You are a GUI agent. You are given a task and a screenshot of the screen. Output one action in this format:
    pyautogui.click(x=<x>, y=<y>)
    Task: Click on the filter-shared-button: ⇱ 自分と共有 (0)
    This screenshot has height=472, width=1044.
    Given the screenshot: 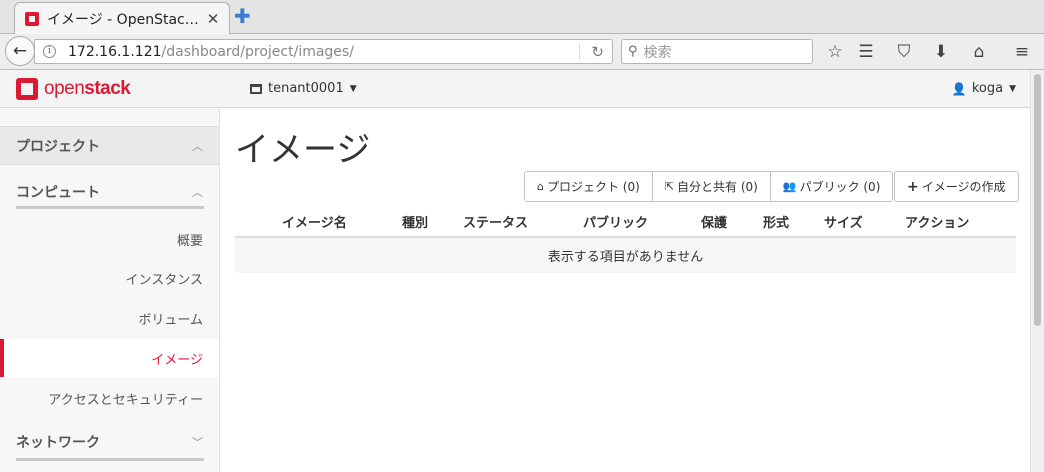 What is the action you would take?
    pyautogui.click(x=712, y=186)
    